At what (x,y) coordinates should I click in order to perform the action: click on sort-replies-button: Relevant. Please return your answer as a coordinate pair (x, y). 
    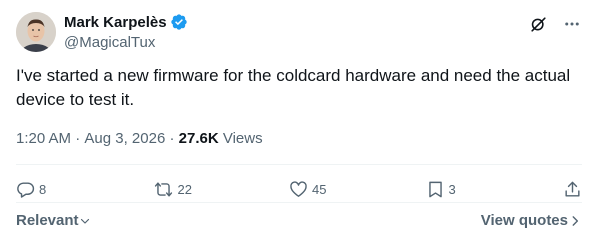
    Looking at the image, I should click on (53, 220).